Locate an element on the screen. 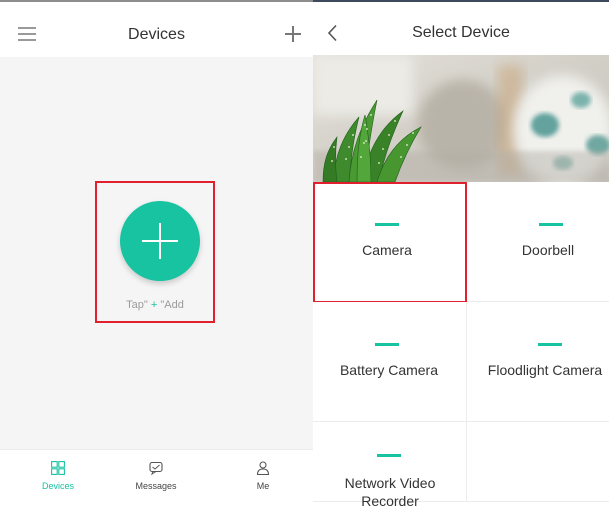  hero-image is located at coordinates (461, 118).